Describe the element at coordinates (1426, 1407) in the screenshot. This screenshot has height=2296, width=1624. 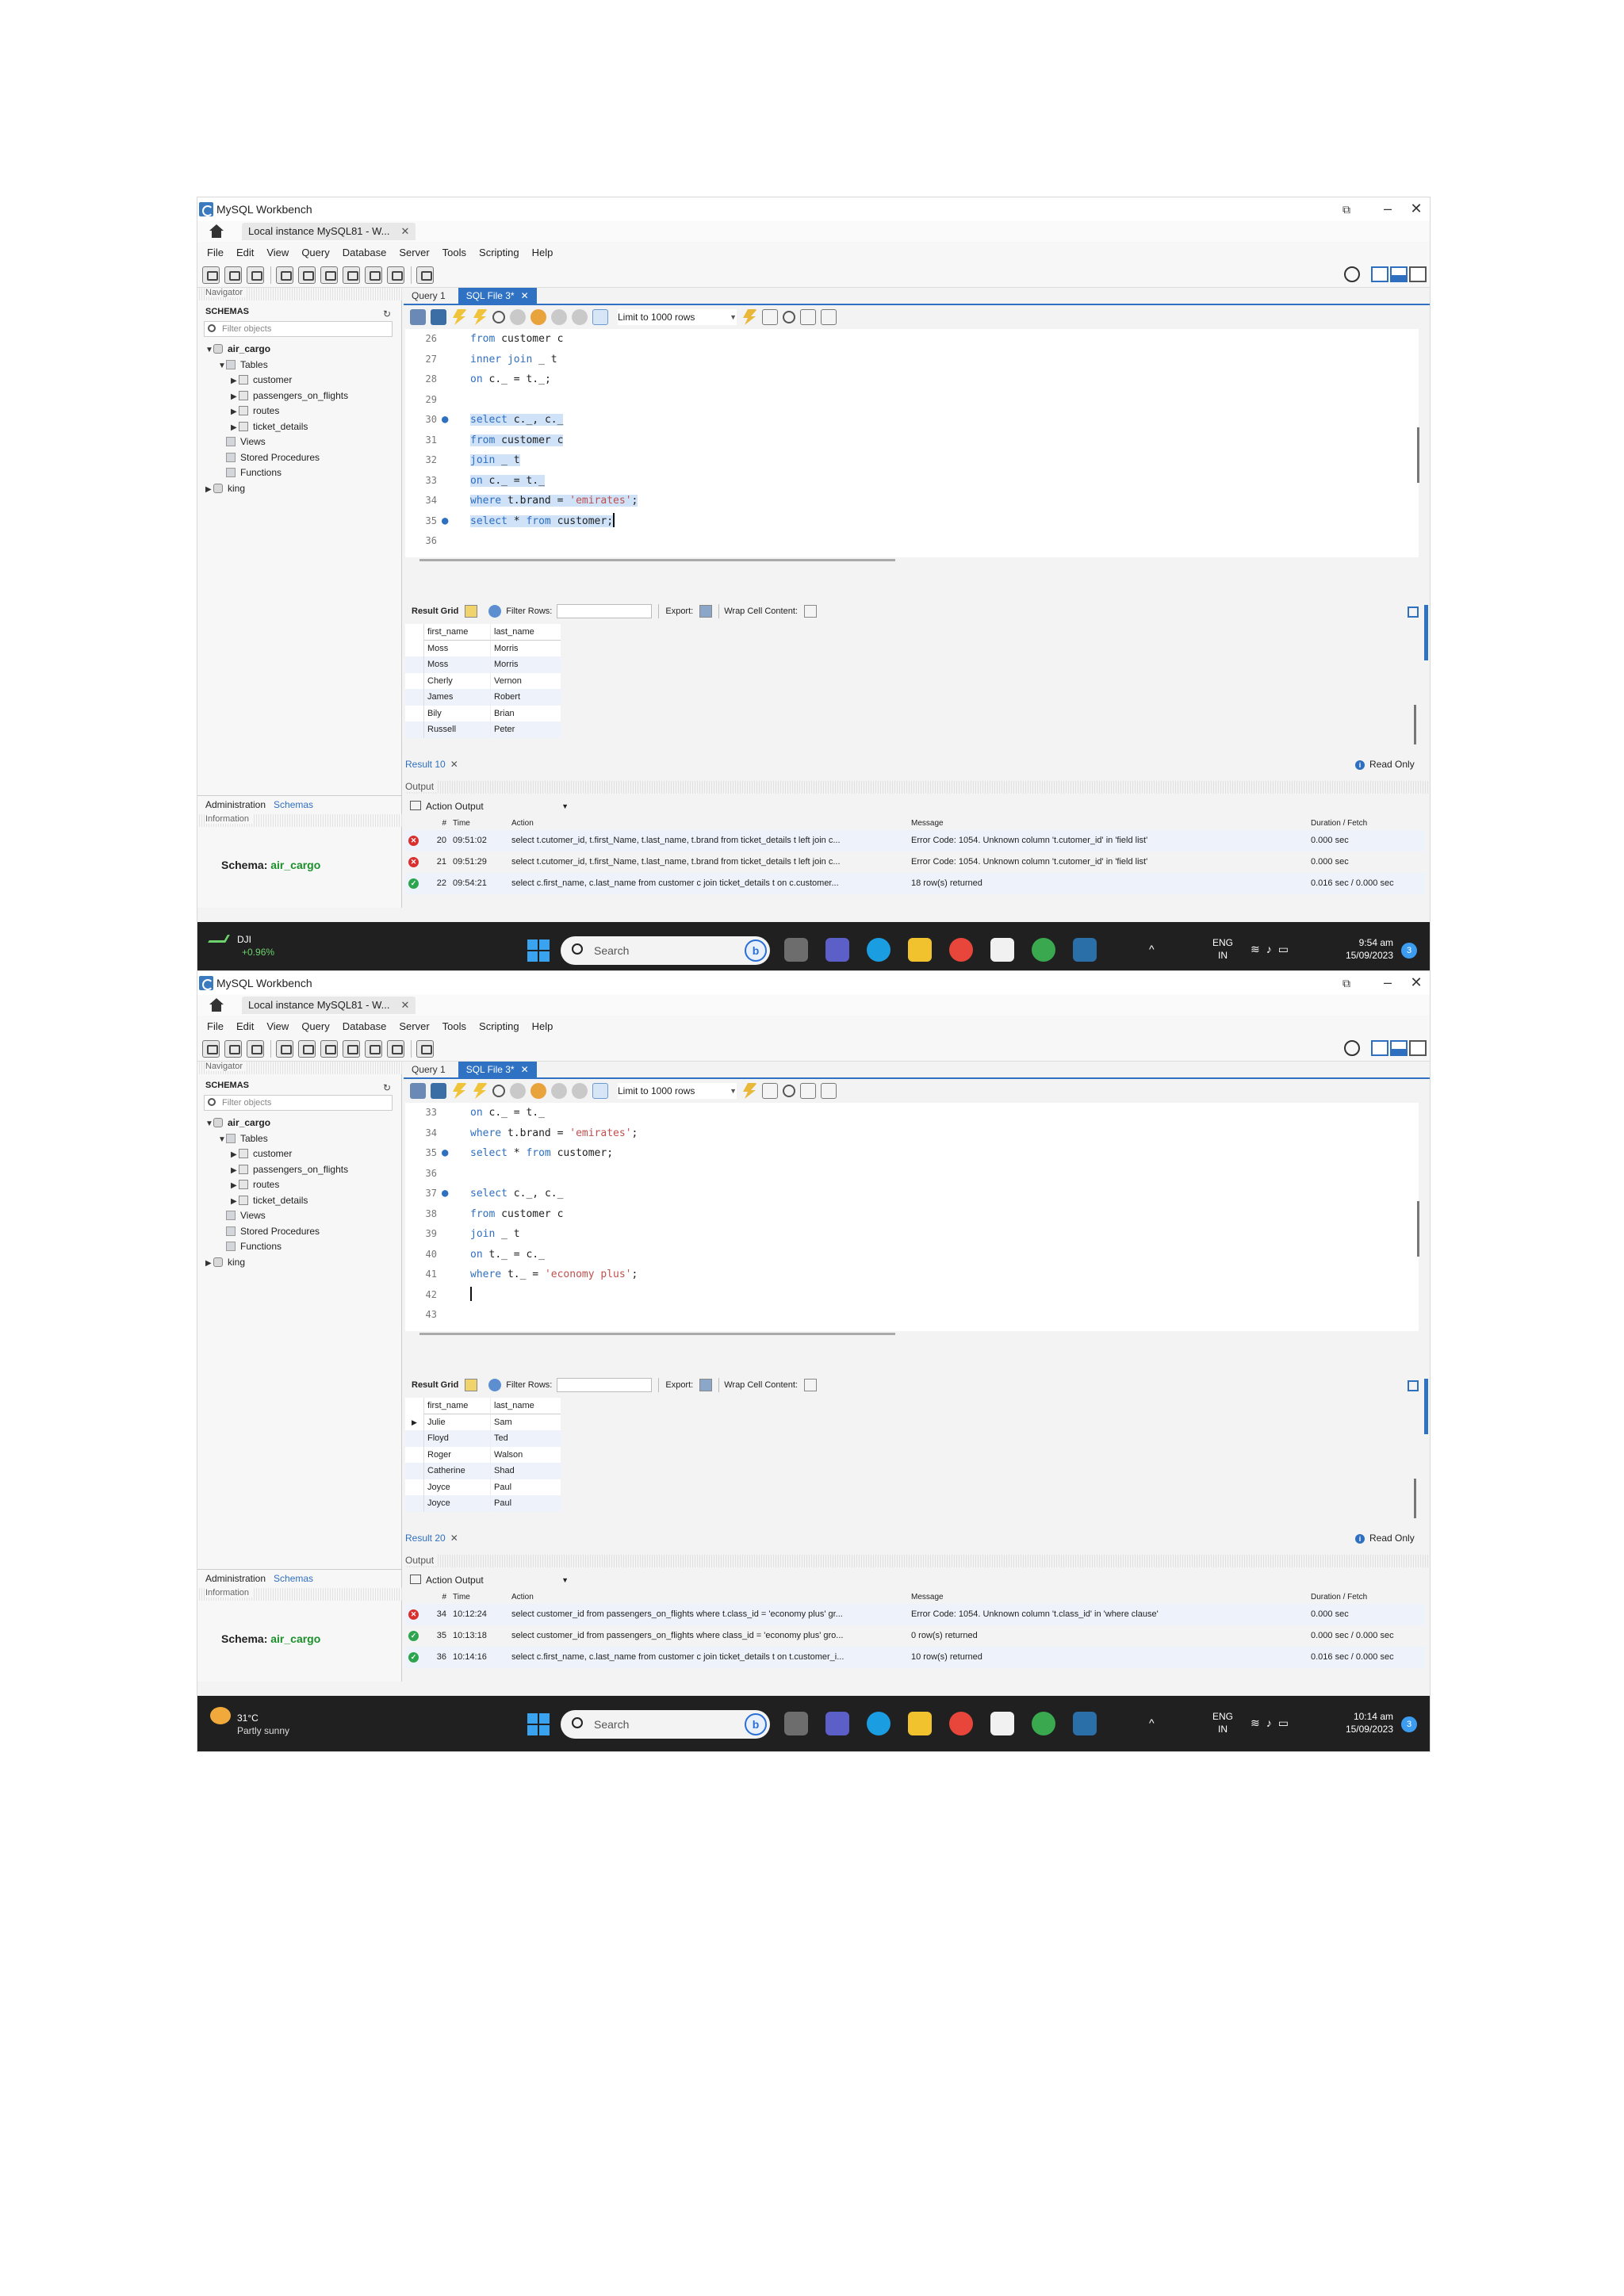
I see `result-side-tab` at that location.